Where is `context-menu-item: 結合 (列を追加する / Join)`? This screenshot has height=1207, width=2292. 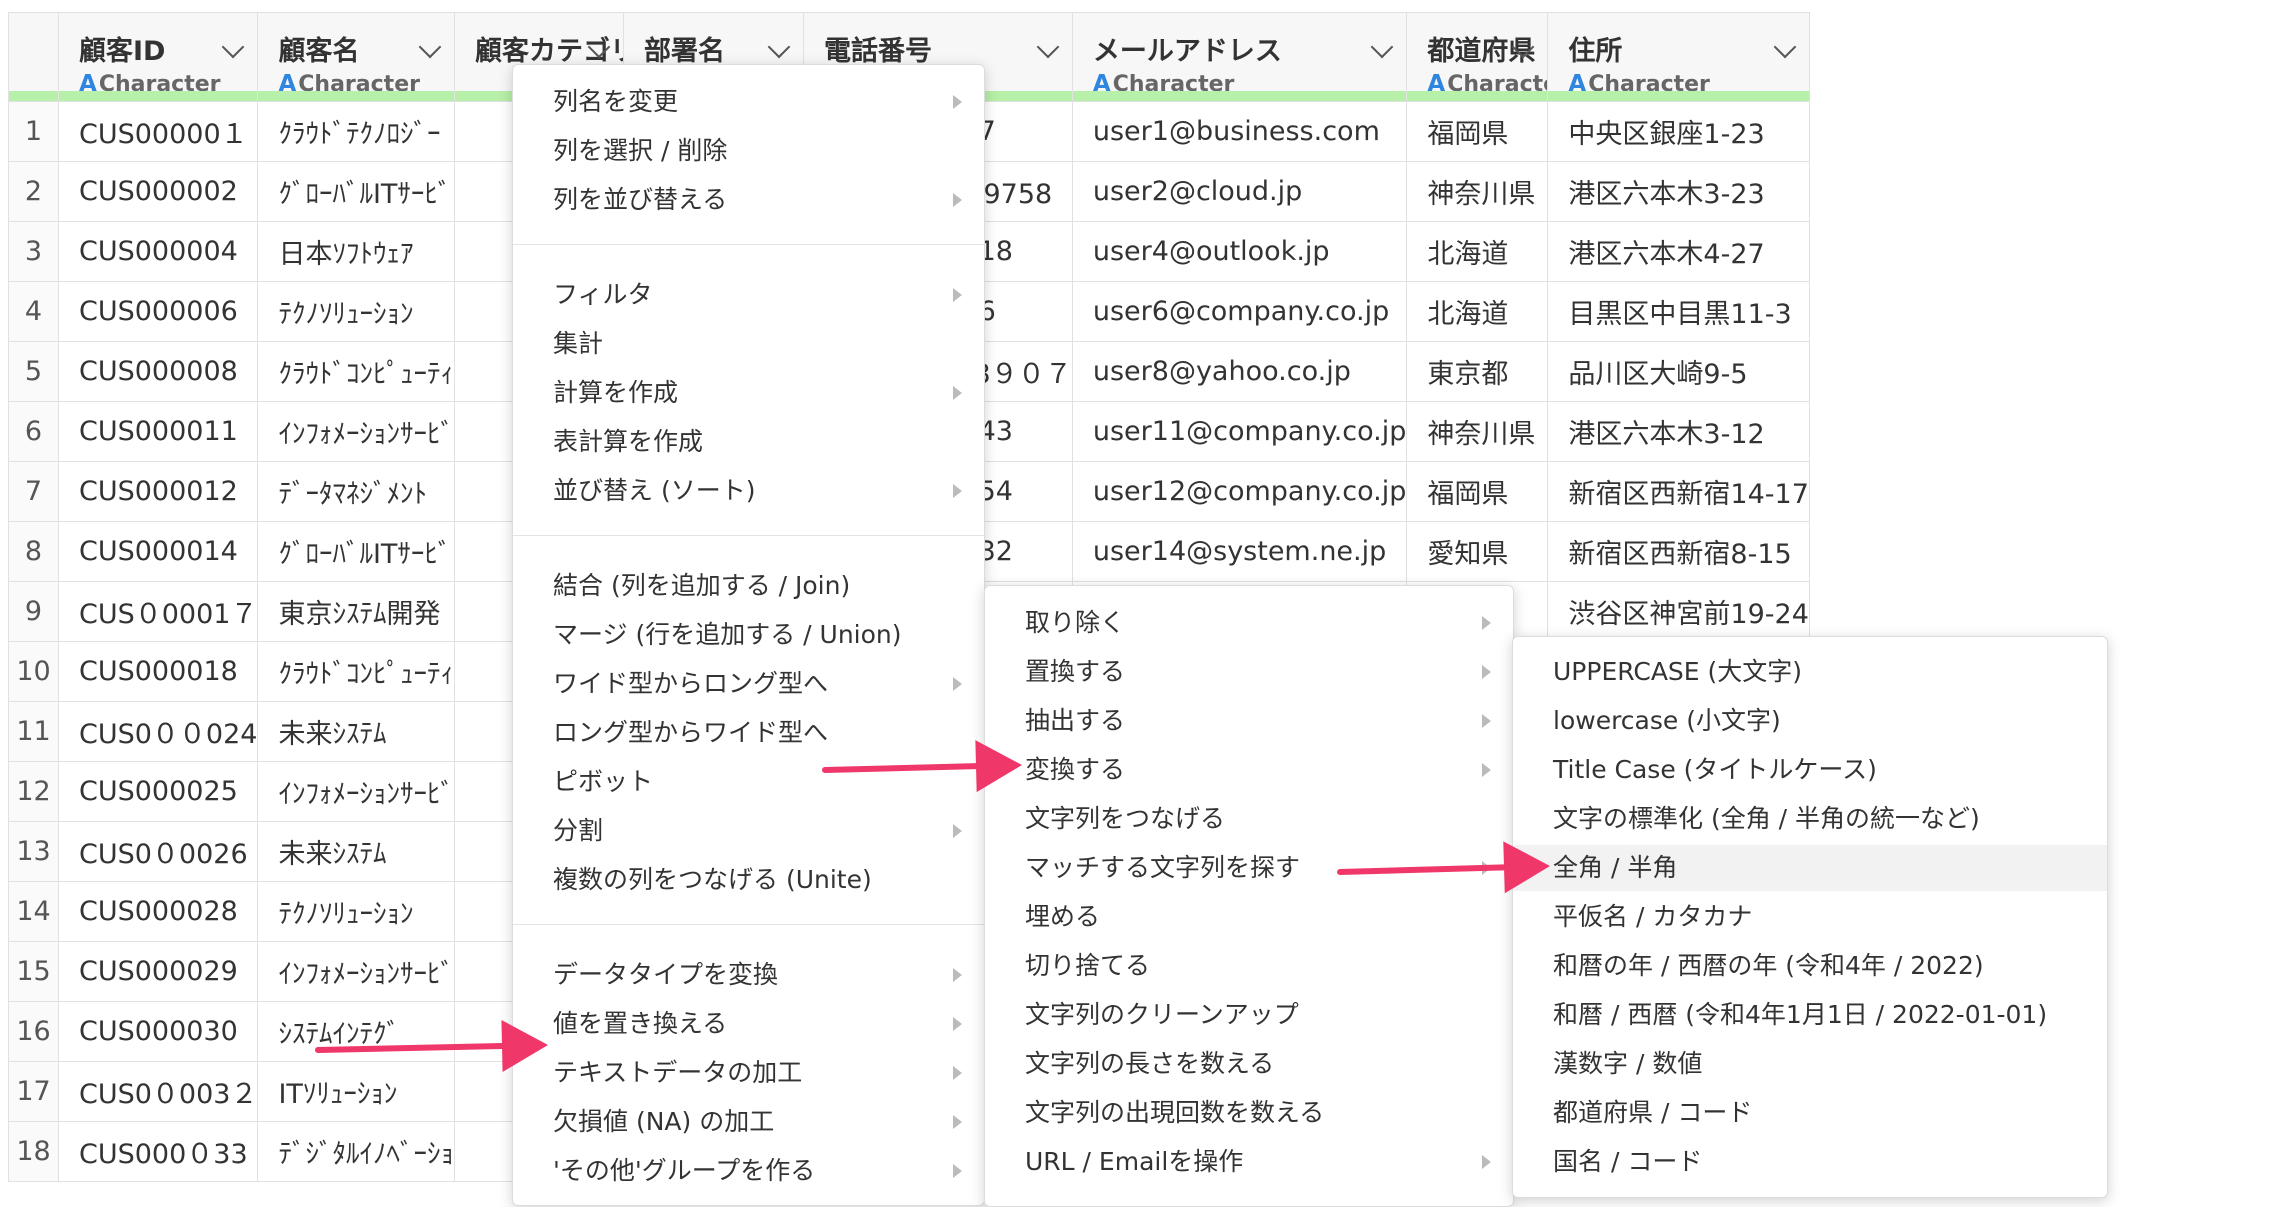
context-menu-item: 結合 (列を追加する / Join) is located at coordinates (748, 586).